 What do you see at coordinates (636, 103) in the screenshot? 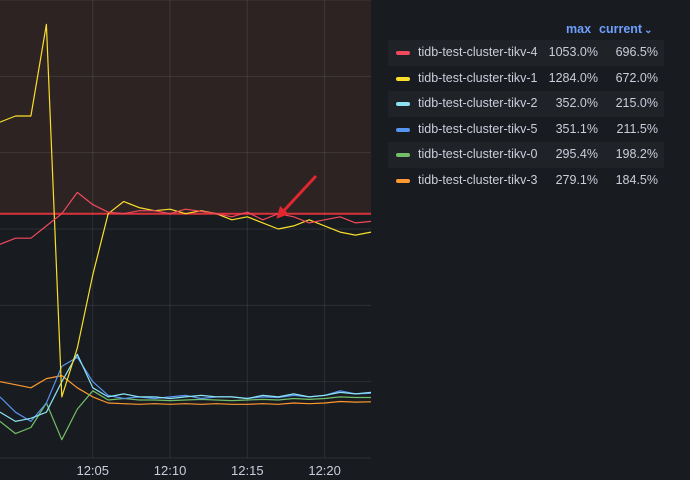
I see `legend-current-value: 215.0%` at bounding box center [636, 103].